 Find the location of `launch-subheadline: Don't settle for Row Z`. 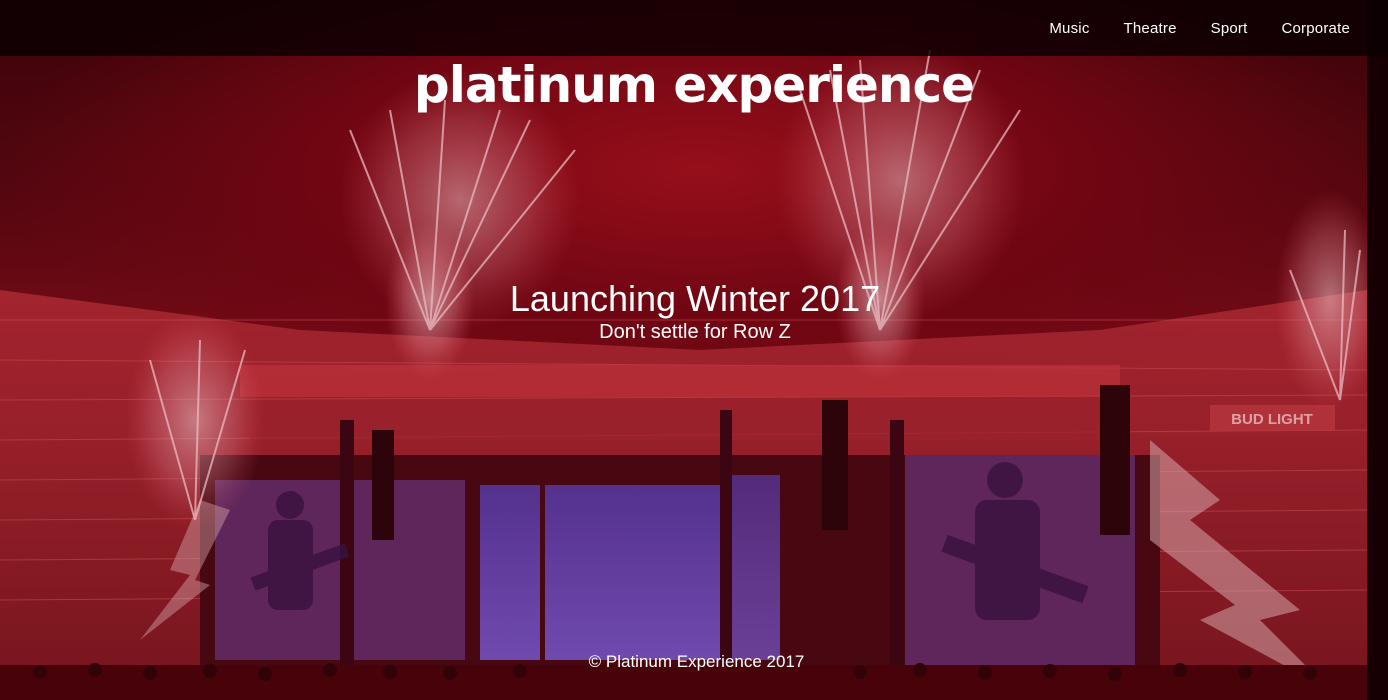

launch-subheadline: Don't settle for Row Z is located at coordinates (695, 332).